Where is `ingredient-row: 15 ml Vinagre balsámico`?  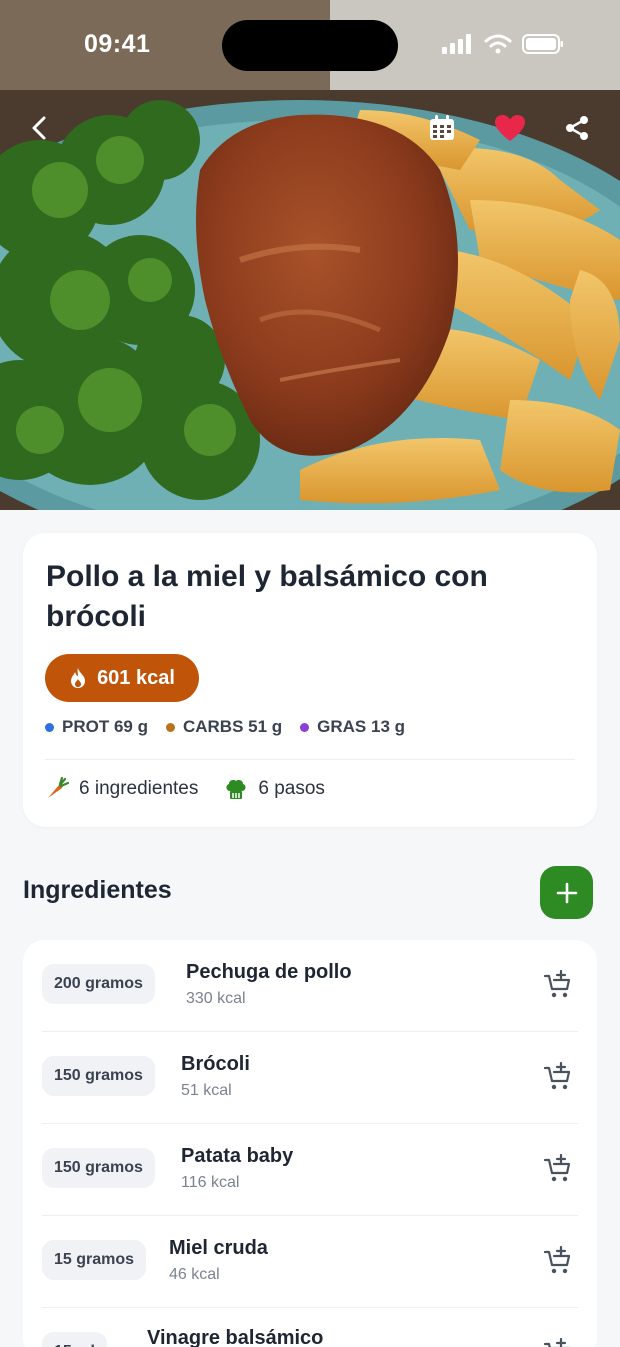
ingredient-row: 15 ml Vinagre balsámico is located at coordinates (310, 1327).